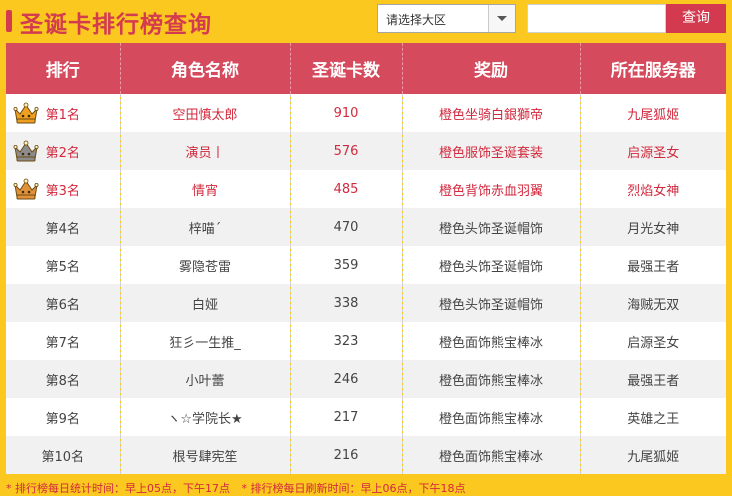  Describe the element at coordinates (491, 151) in the screenshot. I see `reward-cell: 橙色服饰圣诞套装` at that location.